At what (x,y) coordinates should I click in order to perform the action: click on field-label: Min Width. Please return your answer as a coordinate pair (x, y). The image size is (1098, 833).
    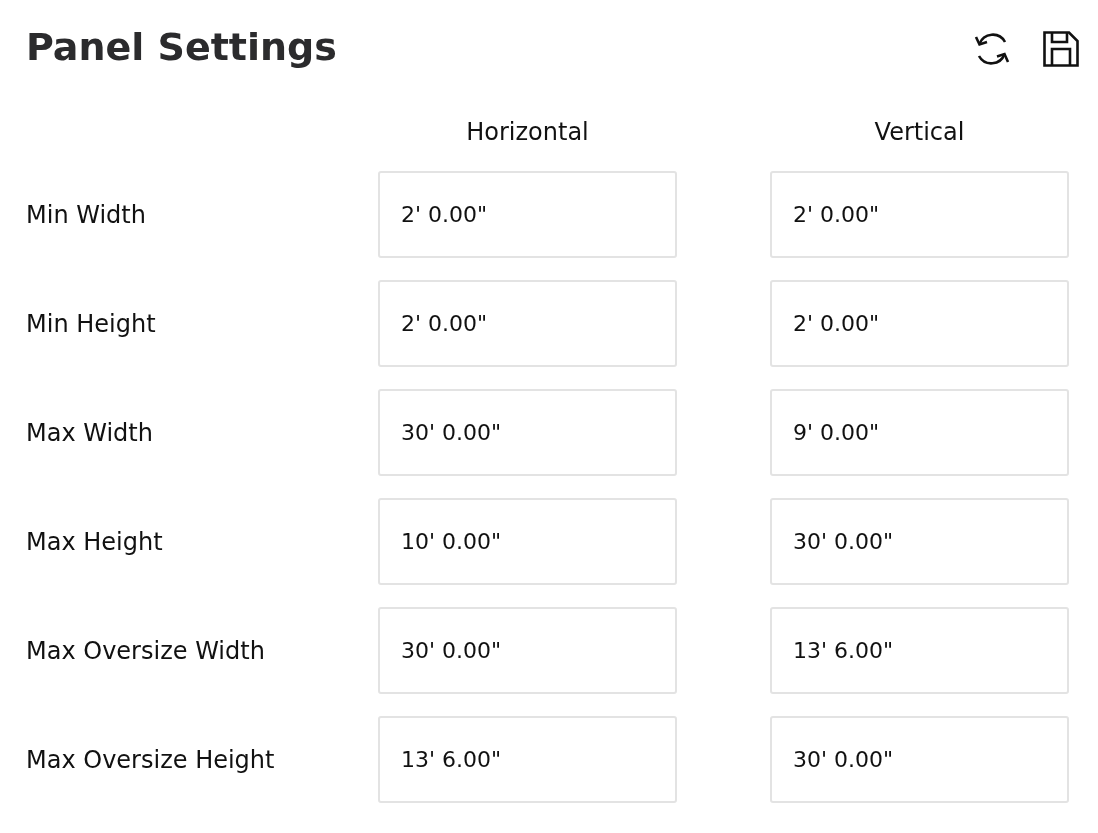
    Looking at the image, I should click on (86, 214).